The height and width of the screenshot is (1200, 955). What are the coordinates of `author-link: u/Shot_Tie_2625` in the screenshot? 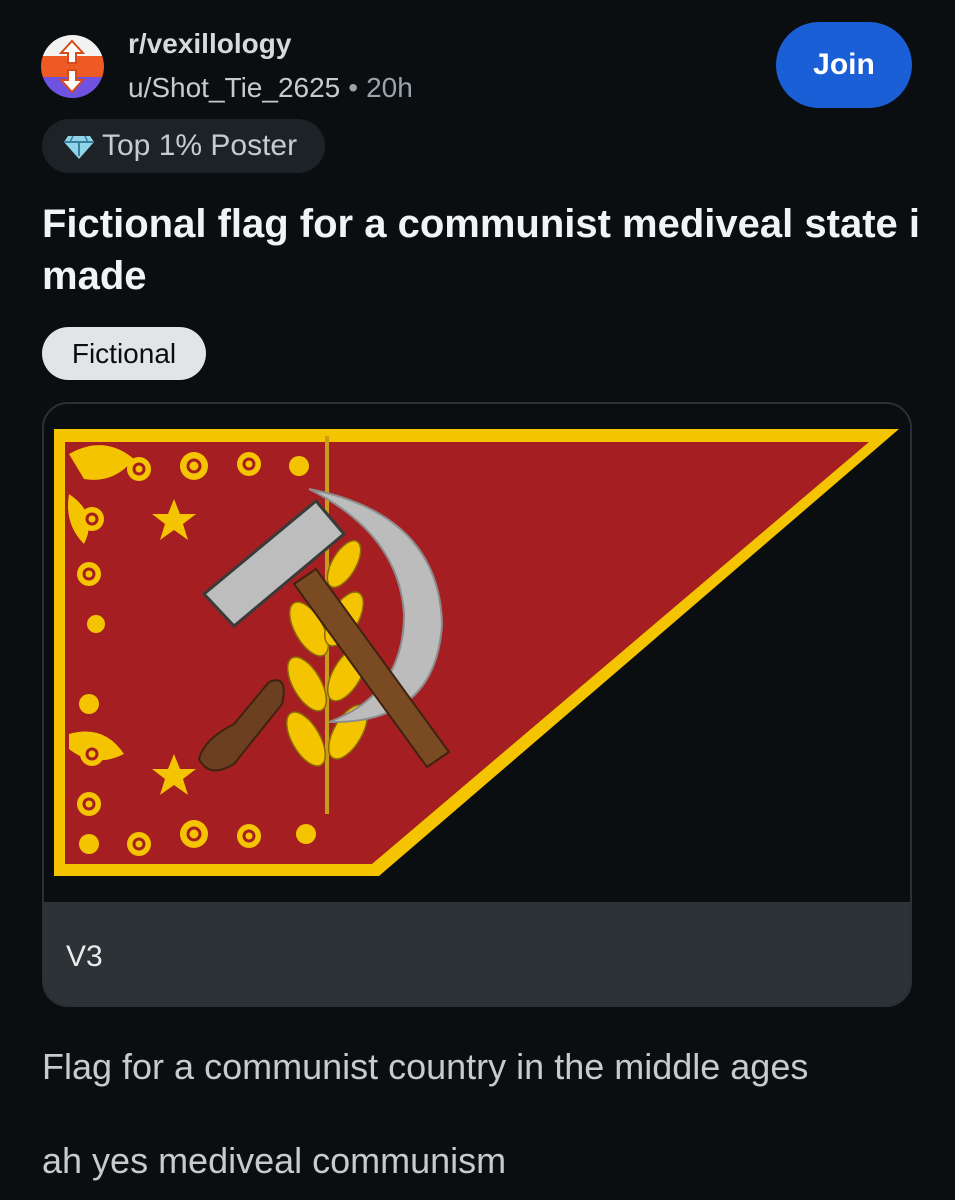 It's located at (234, 87).